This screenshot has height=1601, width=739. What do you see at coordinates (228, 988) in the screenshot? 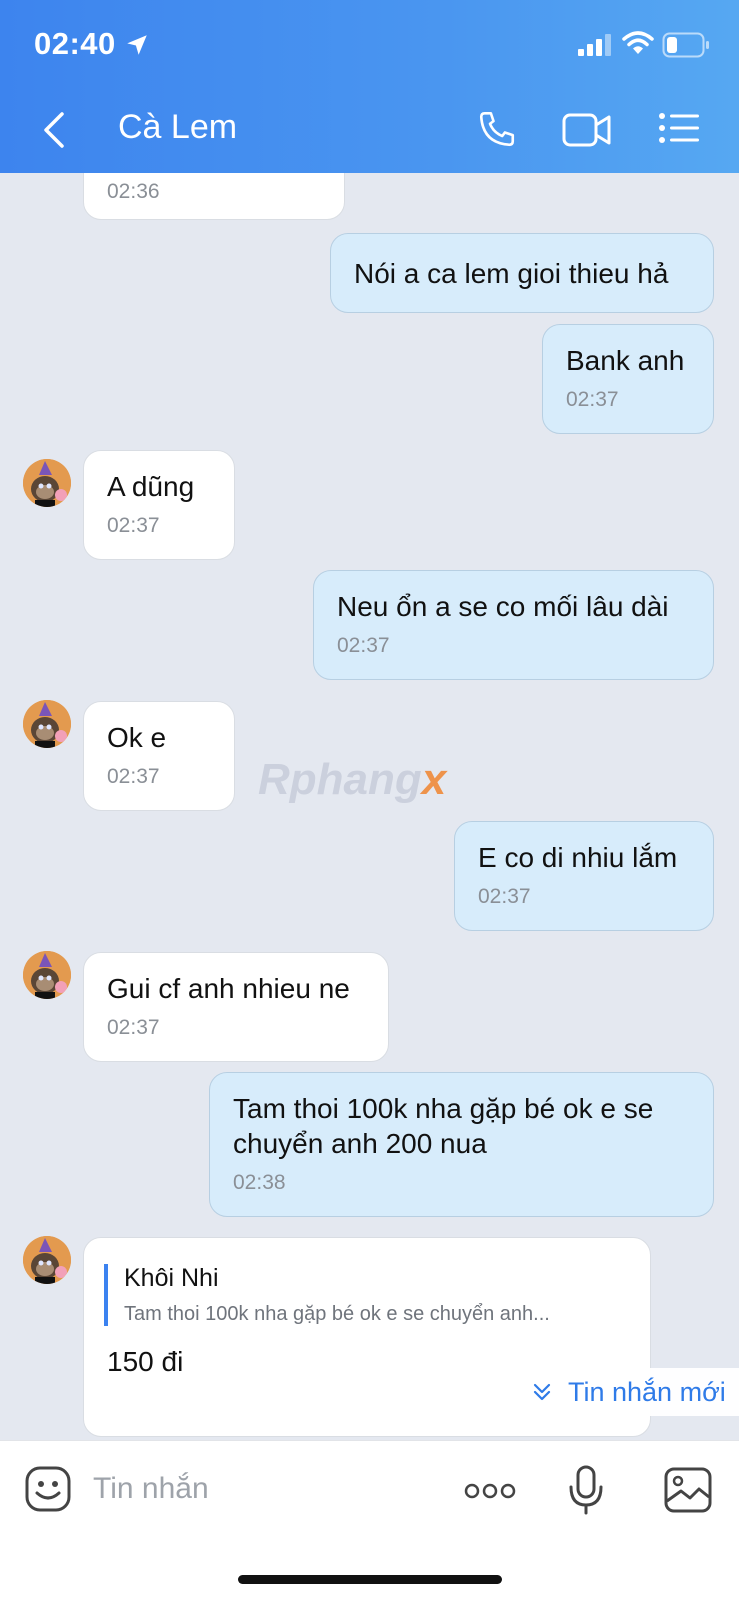
I see `message-text: Gui cf anh nhieu ne` at bounding box center [228, 988].